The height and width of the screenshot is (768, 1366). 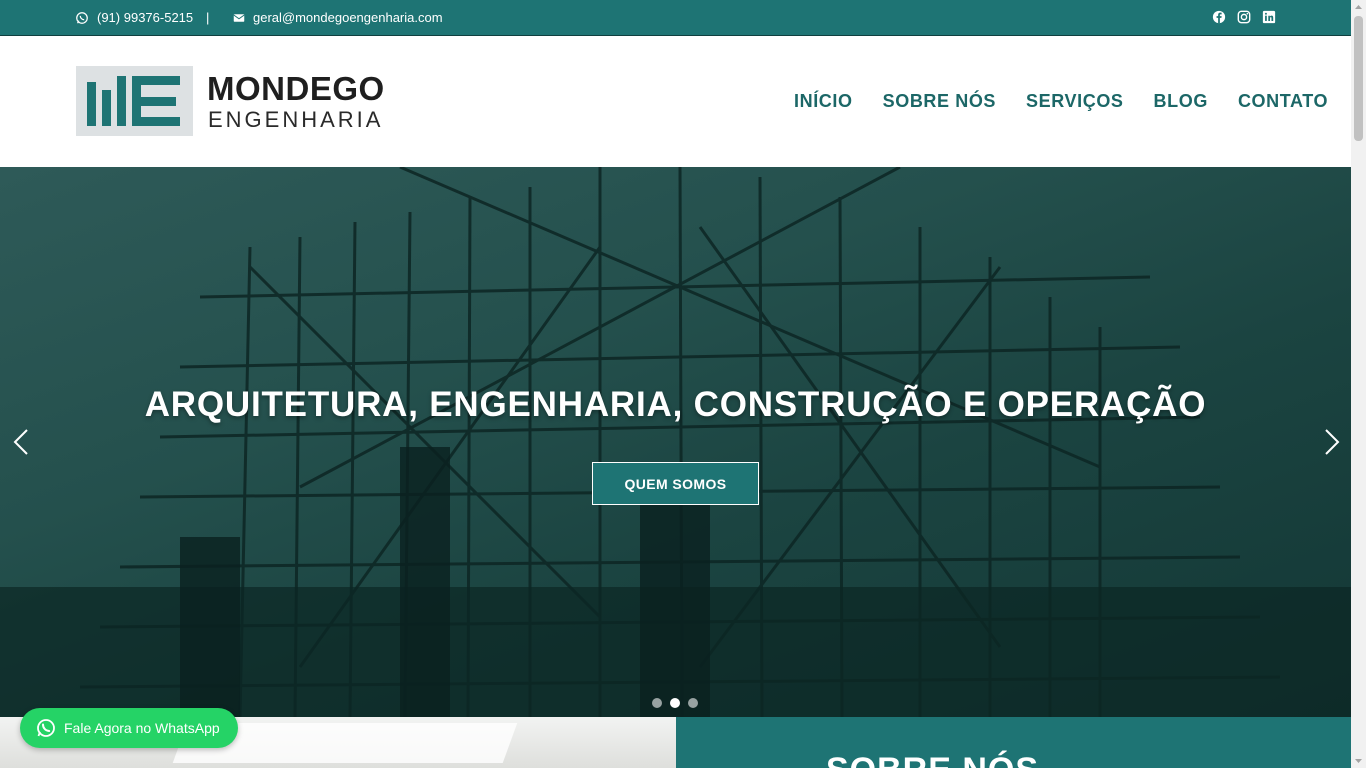 What do you see at coordinates (1331, 442) in the screenshot?
I see `chevron-right-icon` at bounding box center [1331, 442].